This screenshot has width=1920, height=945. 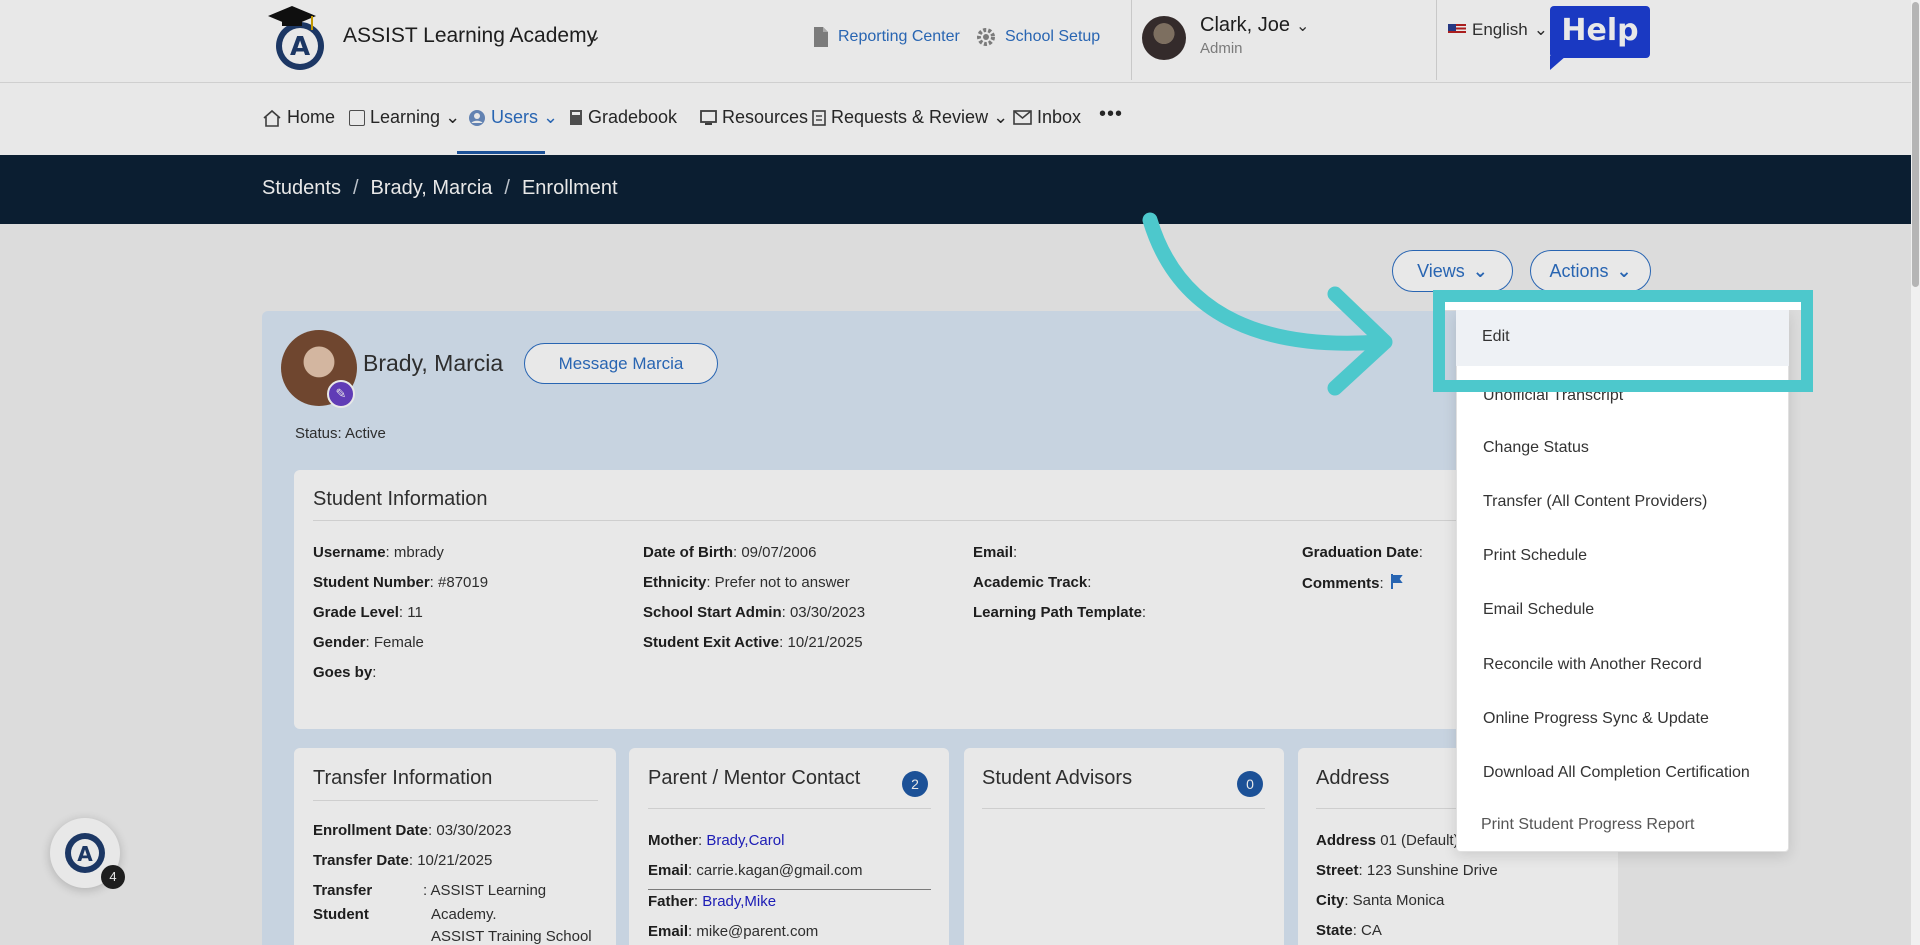 I want to click on nav-gradebook: Gradebook, so click(x=623, y=117).